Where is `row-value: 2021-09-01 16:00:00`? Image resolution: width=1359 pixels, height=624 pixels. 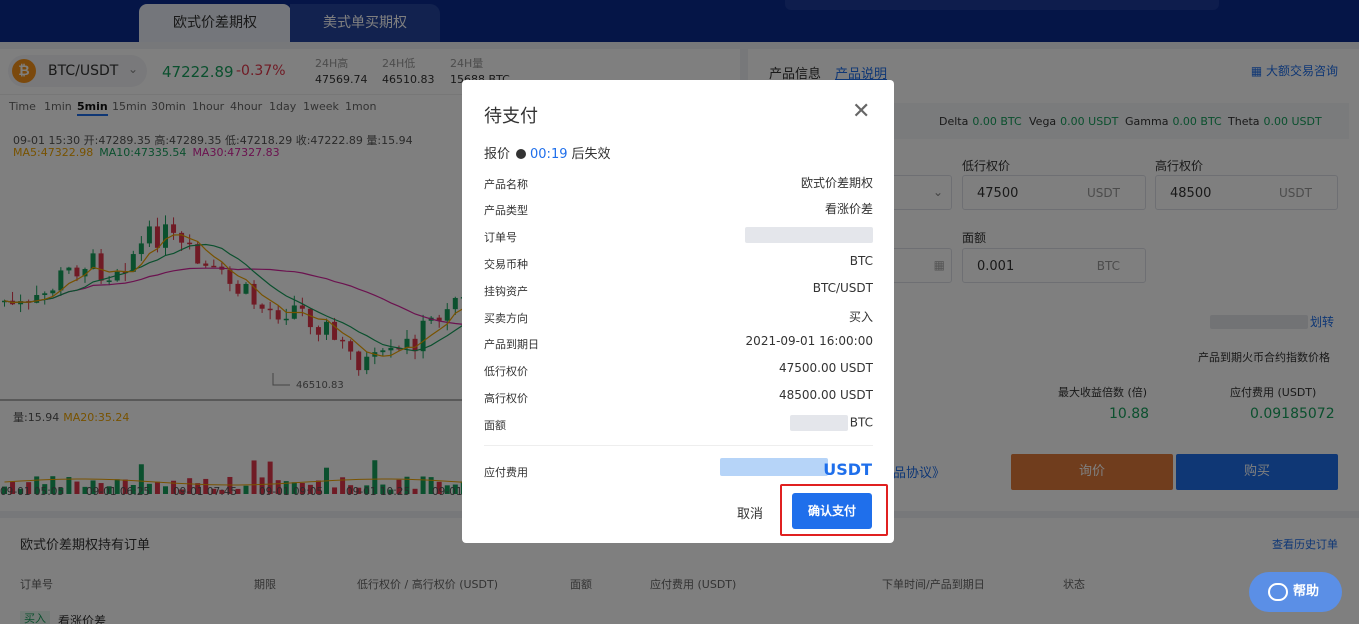 row-value: 2021-09-01 16:00:00 is located at coordinates (809, 341).